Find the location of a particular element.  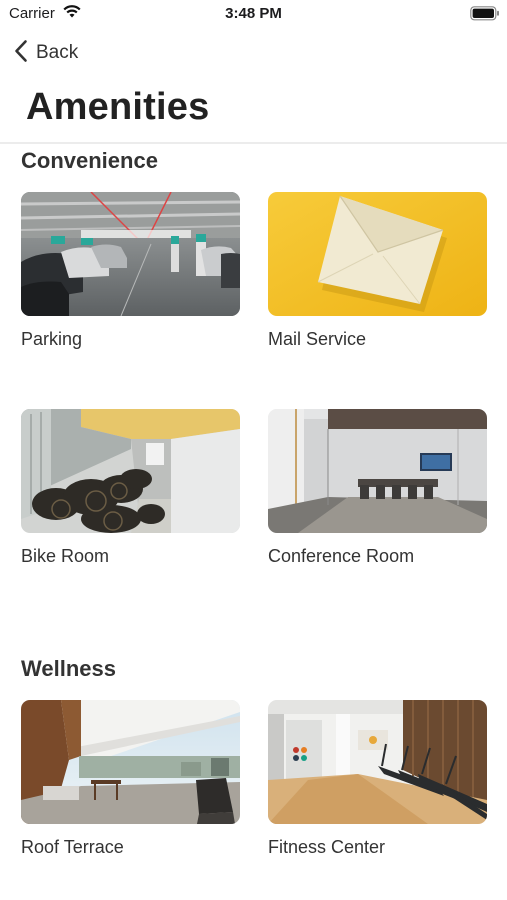

back-label: Back is located at coordinates (57, 52).